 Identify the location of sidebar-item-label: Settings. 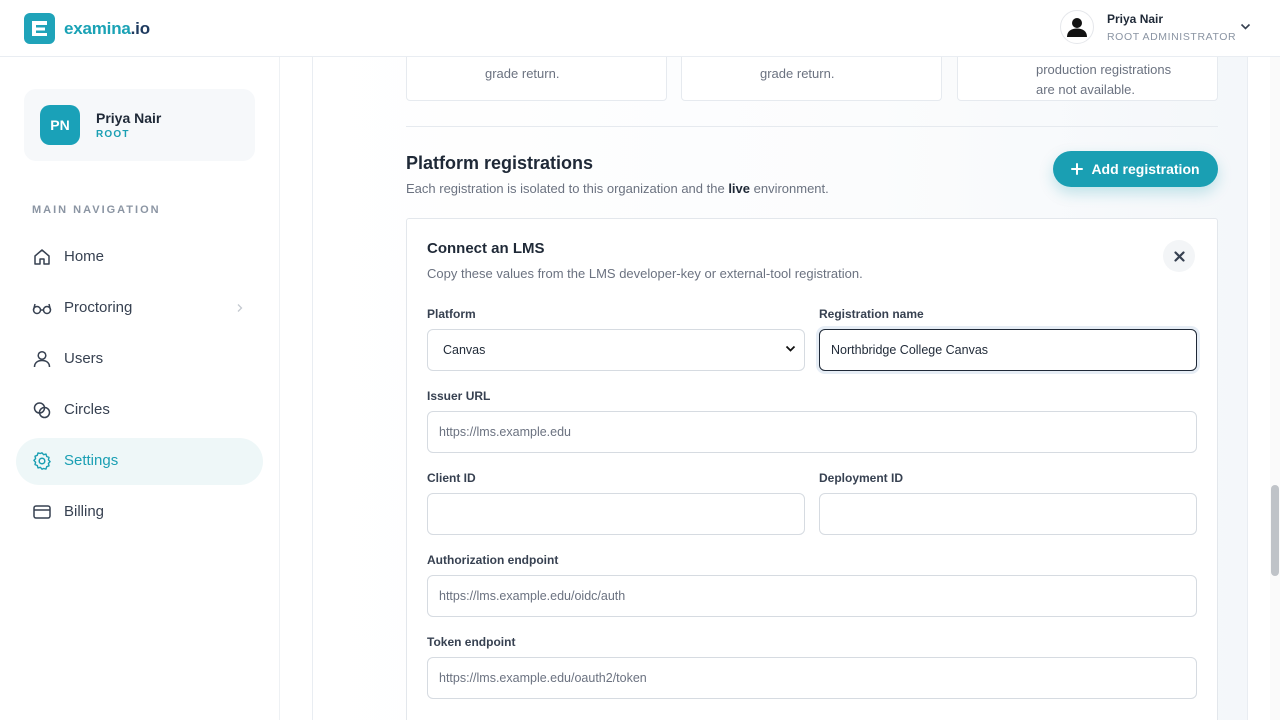
(91, 460).